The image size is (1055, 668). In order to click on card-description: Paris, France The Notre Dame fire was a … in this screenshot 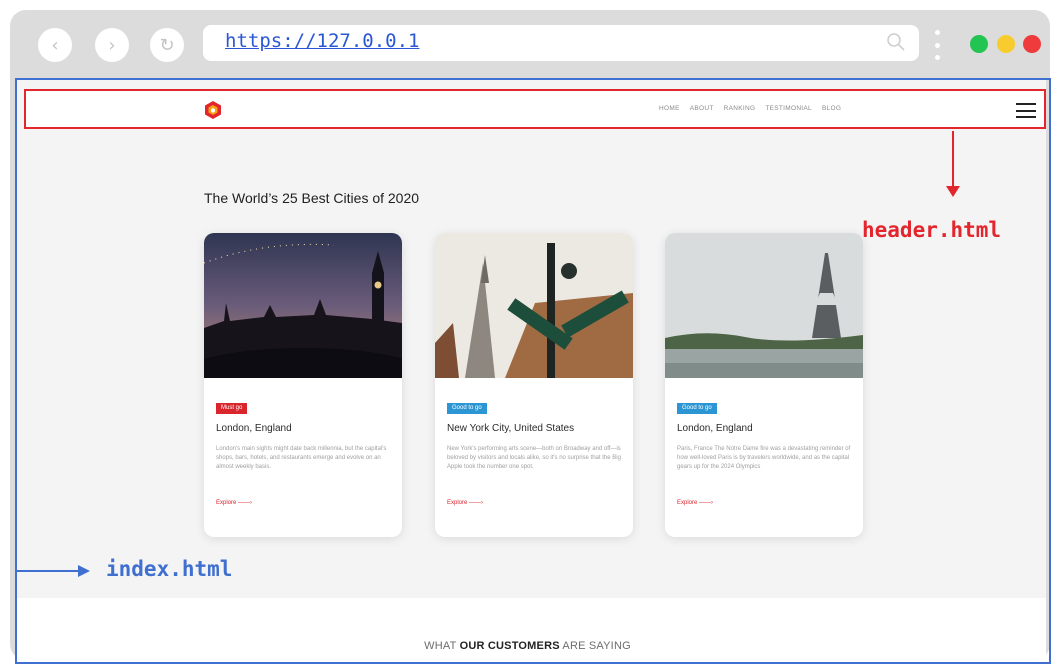, I will do `click(764, 458)`.